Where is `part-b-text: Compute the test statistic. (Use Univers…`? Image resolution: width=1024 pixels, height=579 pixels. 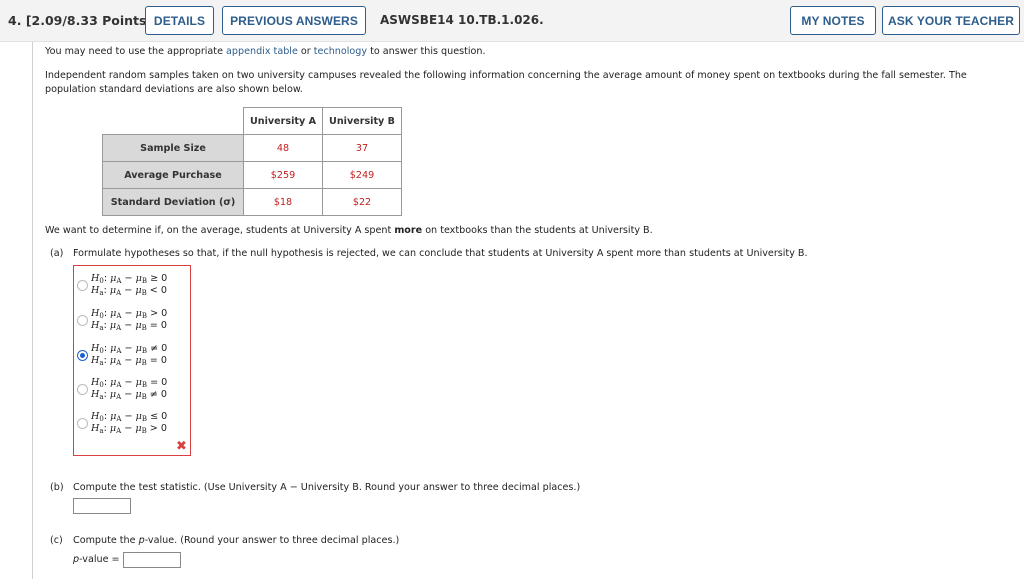 part-b-text: Compute the test statistic. (Use Univers… is located at coordinates (327, 487).